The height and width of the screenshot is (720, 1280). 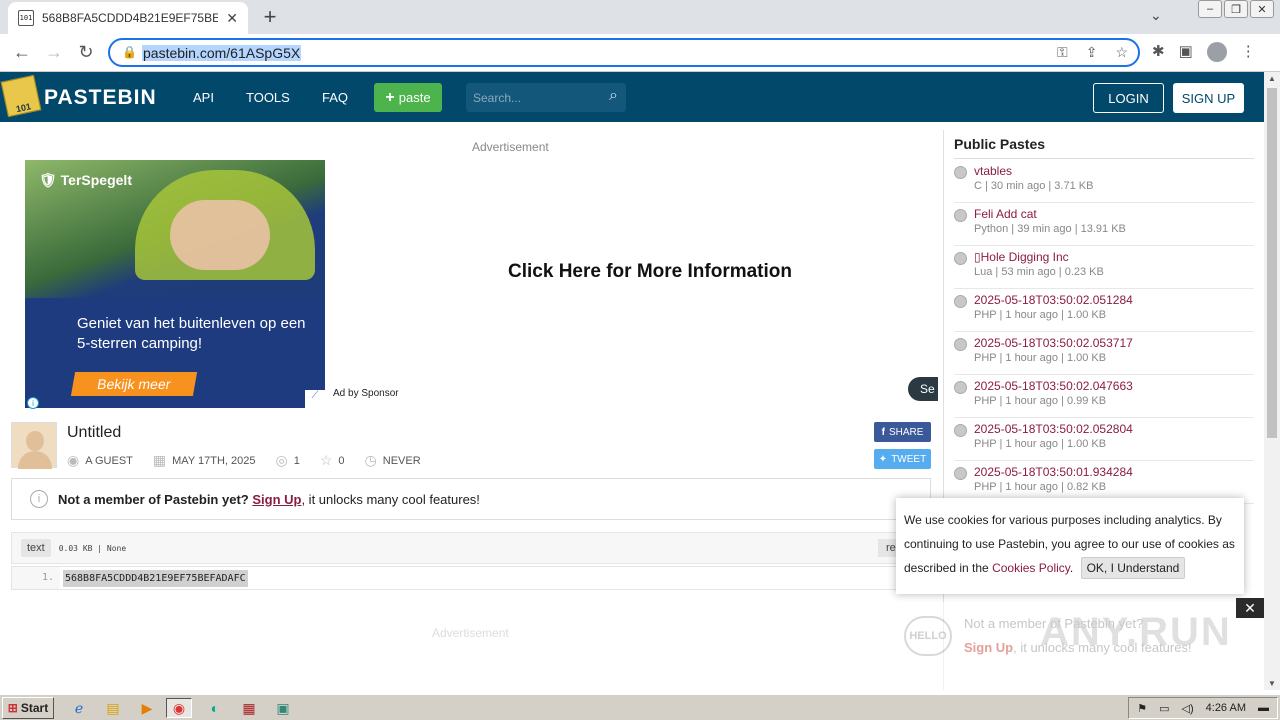 I want to click on profile-avatar-icon, so click(x=1216, y=52).